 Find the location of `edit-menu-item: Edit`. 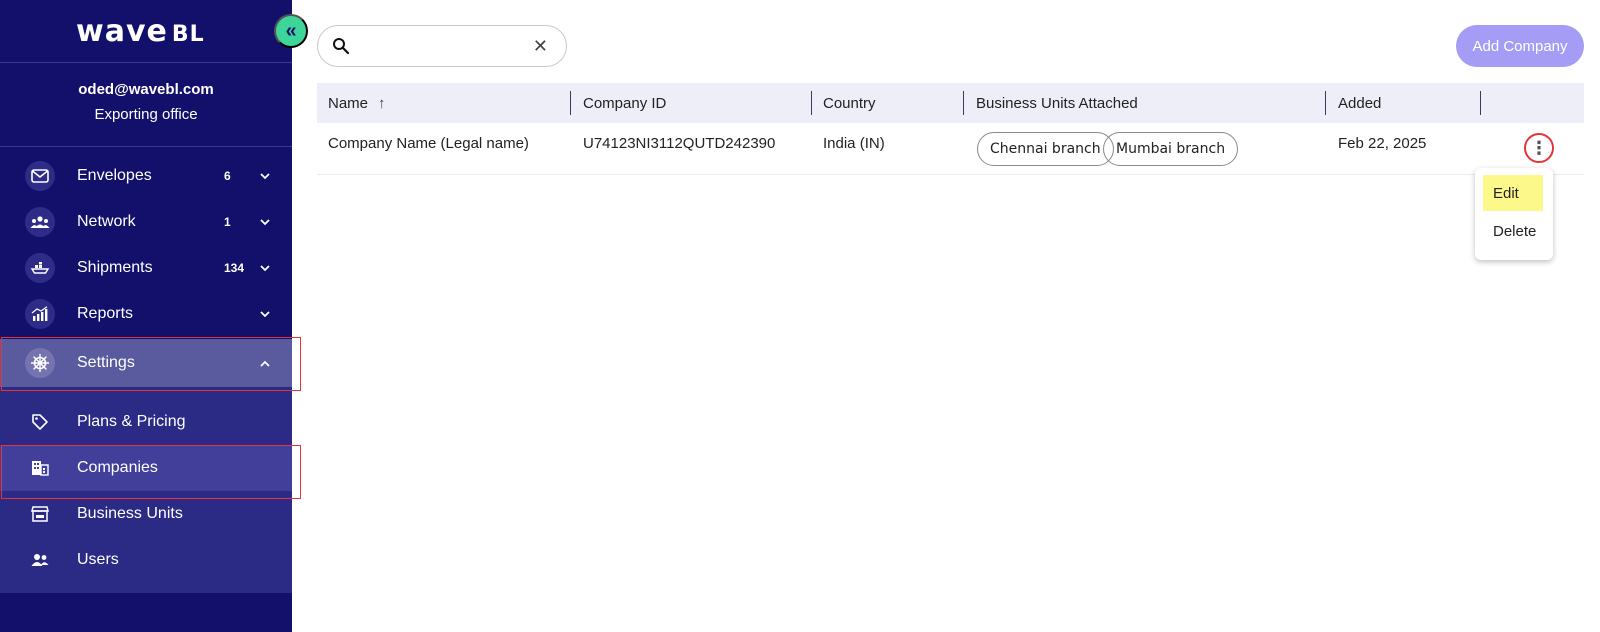

edit-menu-item: Edit is located at coordinates (1513, 193).